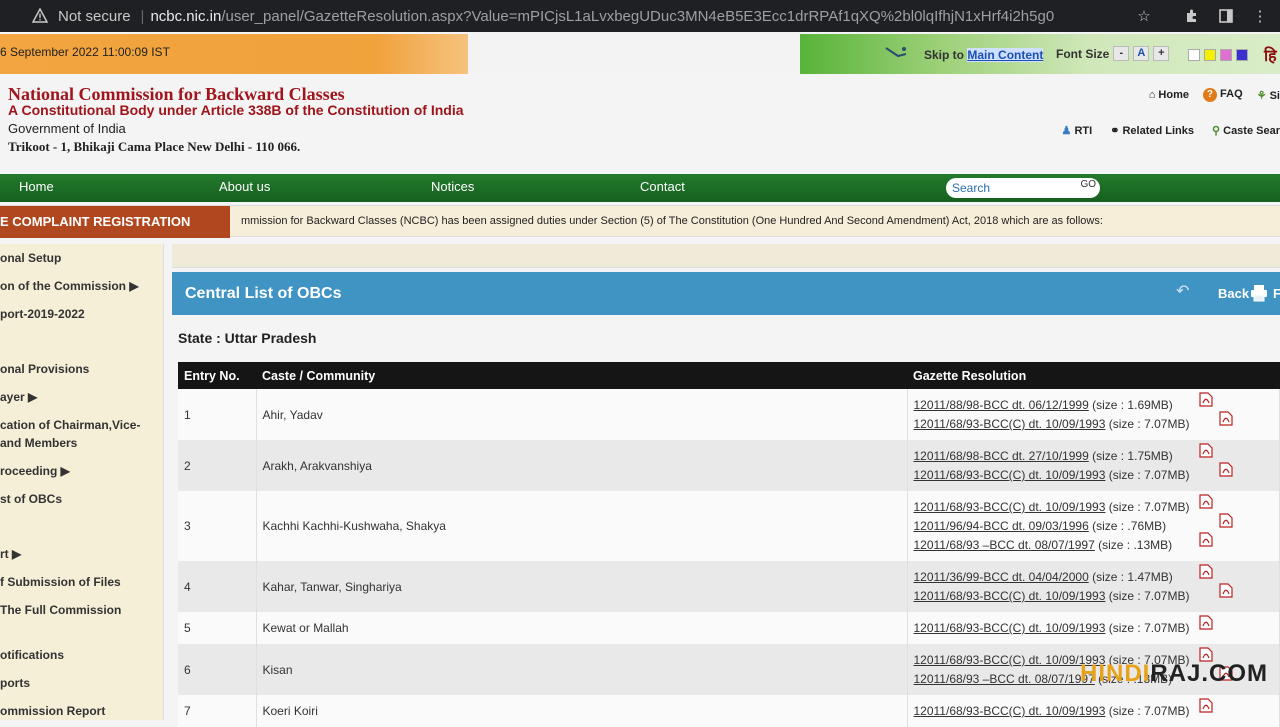 The image size is (1280, 727). Describe the element at coordinates (1246, 130) in the screenshot. I see `caste-search-link: ⚲ Caste Sear` at that location.